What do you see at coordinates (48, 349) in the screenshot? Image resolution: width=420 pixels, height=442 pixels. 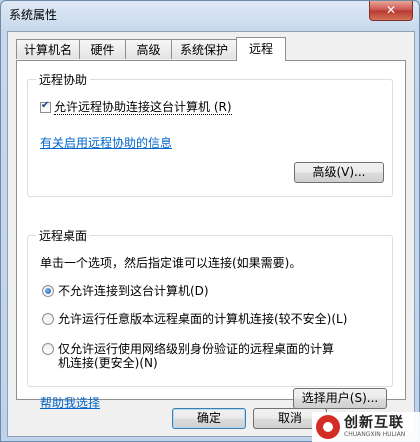 I see `radio-allow-nla-only` at bounding box center [48, 349].